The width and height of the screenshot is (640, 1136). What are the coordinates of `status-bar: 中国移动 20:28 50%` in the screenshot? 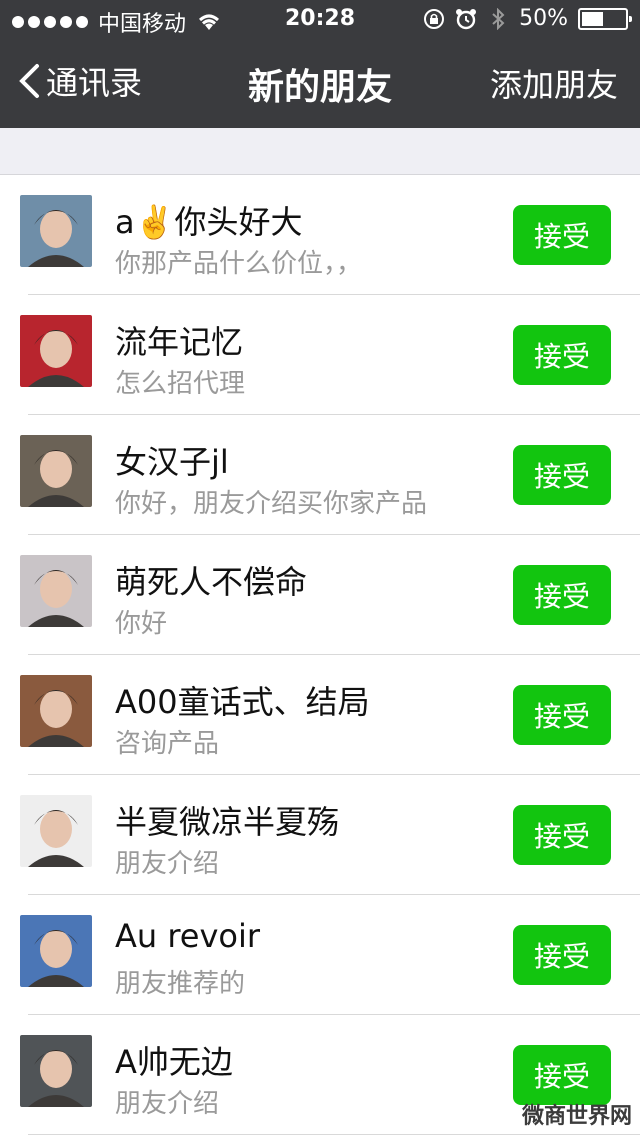 It's located at (320, 20).